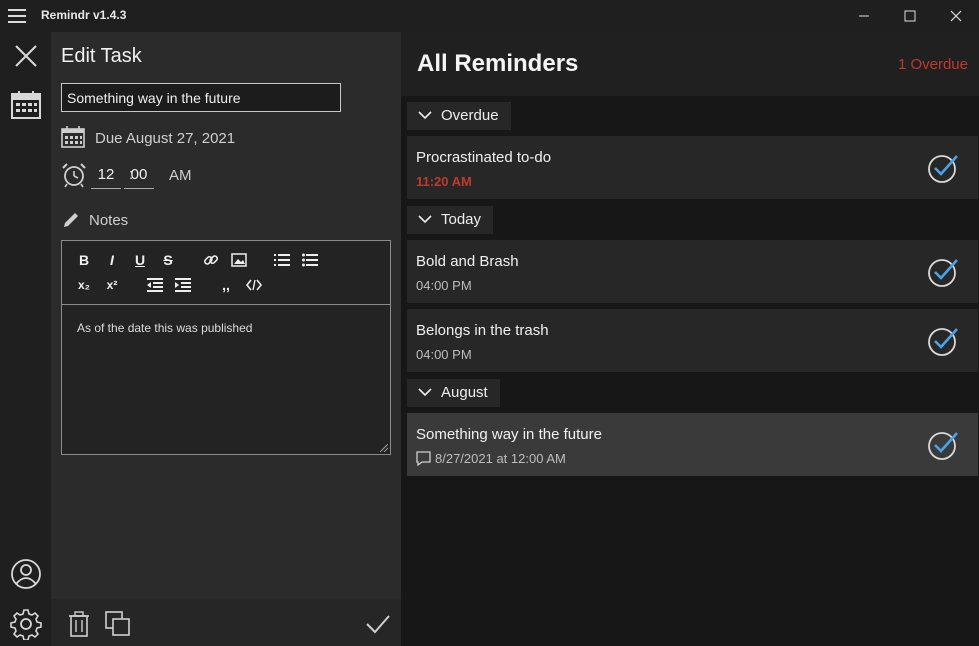 The image size is (979, 646). I want to click on alarm-clock-icon, so click(74, 175).